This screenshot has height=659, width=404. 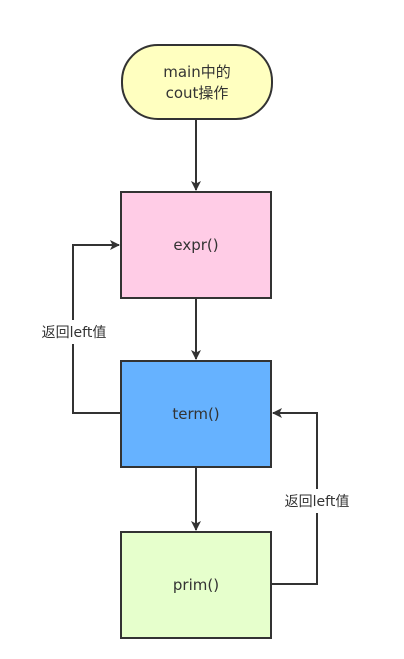 I want to click on expr-node-label: expr(), so click(x=195, y=245).